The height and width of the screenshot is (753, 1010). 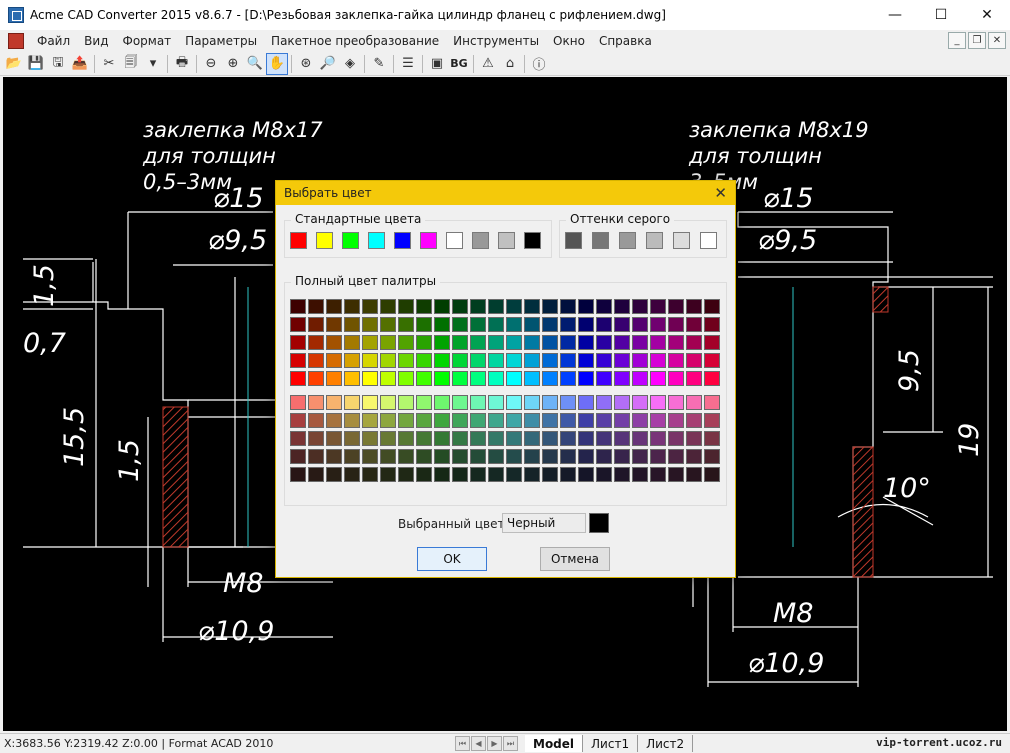 I want to click on dialog-title-bar: Выбрать цвет ✕, so click(x=505, y=193).